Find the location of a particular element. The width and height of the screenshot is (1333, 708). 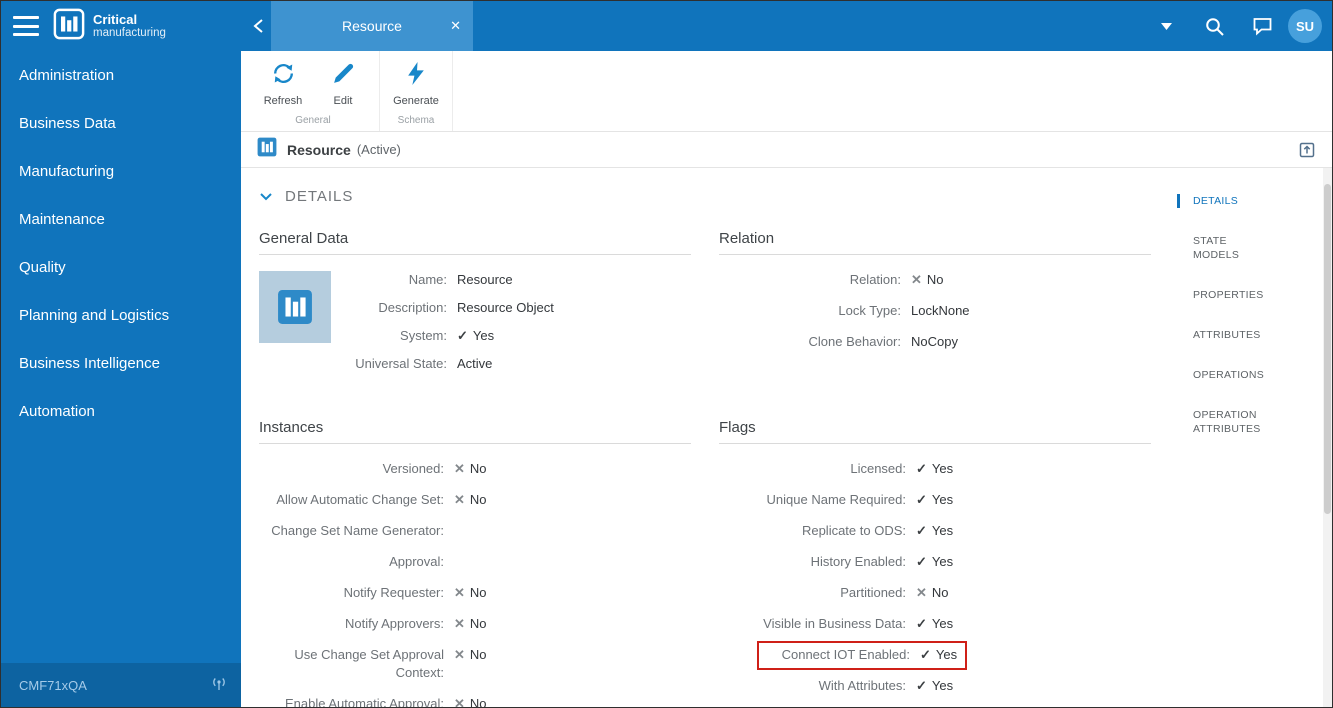

field-row: Visible in Business Data: Yes is located at coordinates (935, 624).